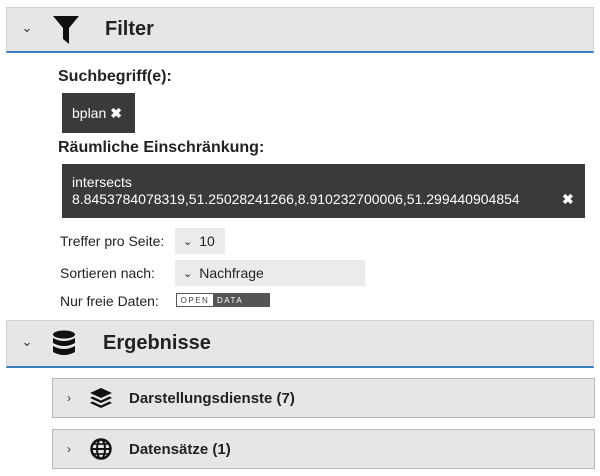 The height and width of the screenshot is (476, 600). What do you see at coordinates (212, 398) in the screenshot?
I see `map-services-title: Darstellungsdienste (7)` at bounding box center [212, 398].